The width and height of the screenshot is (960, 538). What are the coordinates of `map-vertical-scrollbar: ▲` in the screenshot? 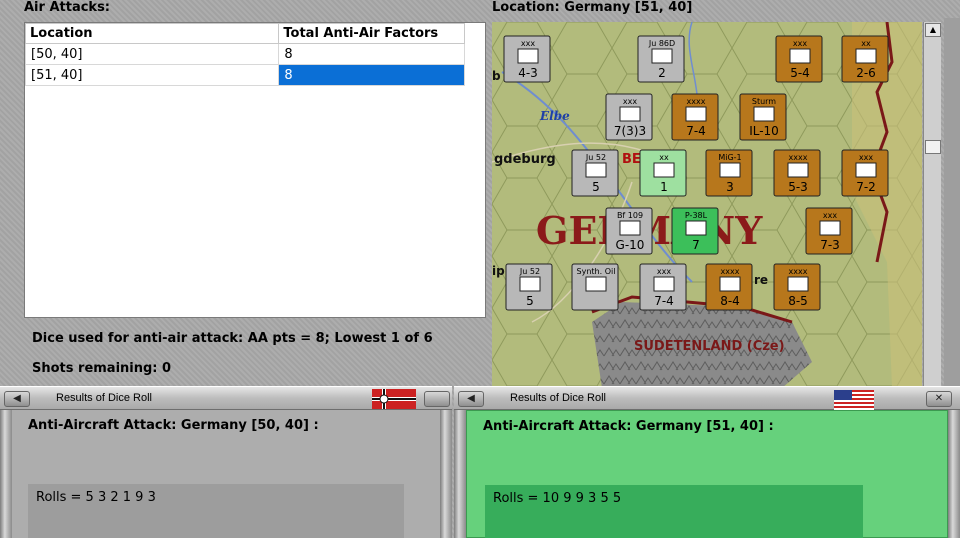 It's located at (932, 205).